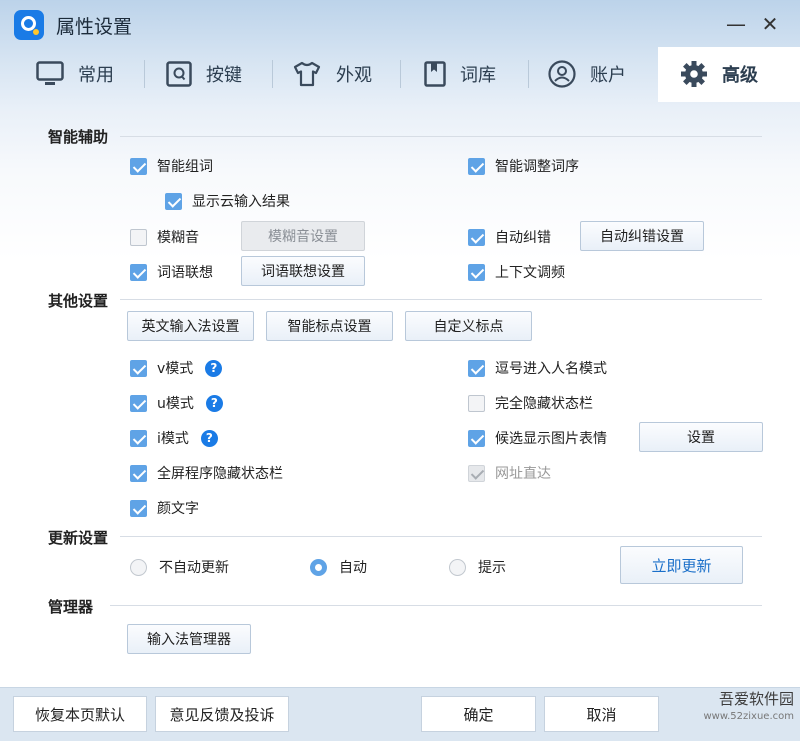 This screenshot has height=741, width=800. What do you see at coordinates (740, 75) in the screenshot?
I see `tab-label: 高级` at bounding box center [740, 75].